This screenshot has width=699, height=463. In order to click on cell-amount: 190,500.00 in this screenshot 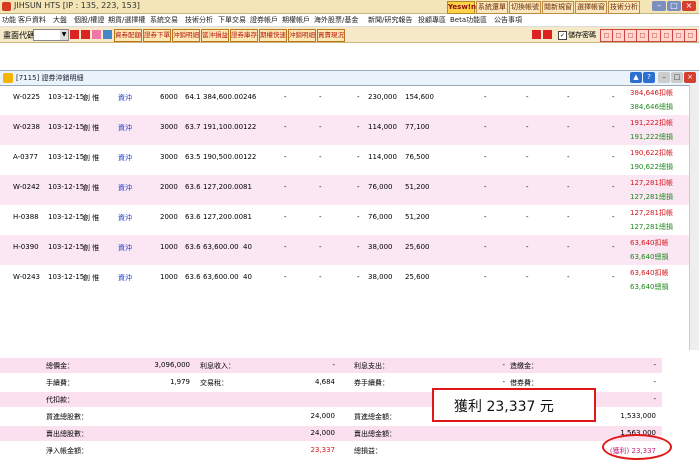, I will do `click(223, 157)`.